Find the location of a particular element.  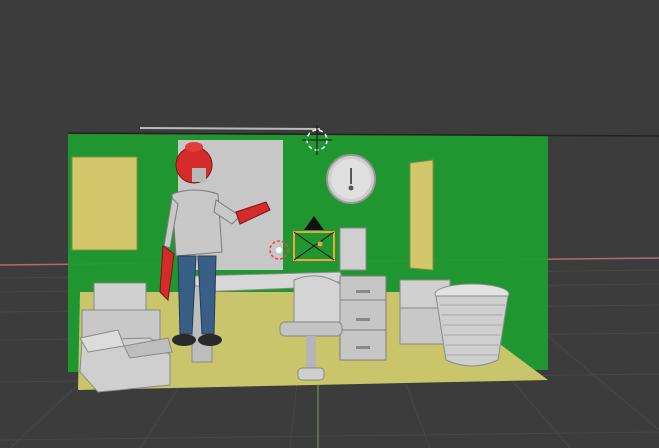

wall-clock is located at coordinates (351, 179).